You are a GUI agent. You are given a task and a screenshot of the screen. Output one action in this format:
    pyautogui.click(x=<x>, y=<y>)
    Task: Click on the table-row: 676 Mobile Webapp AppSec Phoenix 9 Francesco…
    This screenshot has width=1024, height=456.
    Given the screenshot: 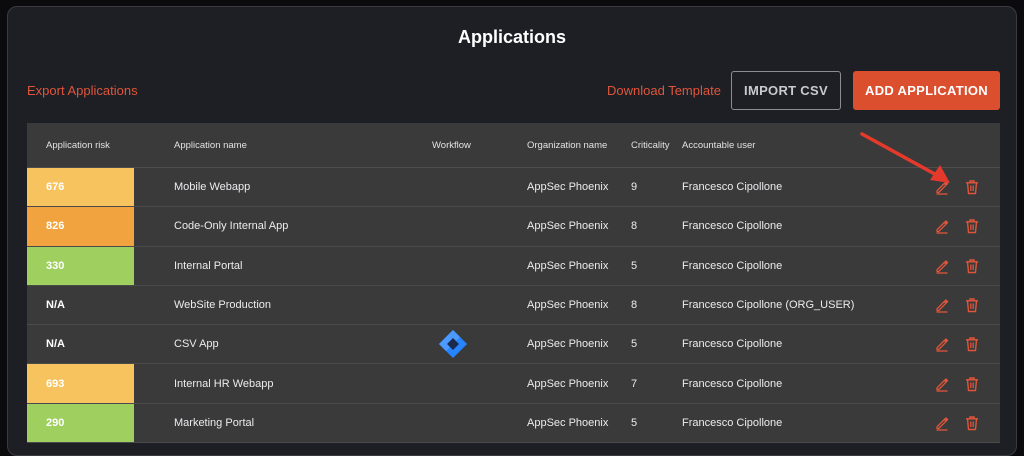 What is the action you would take?
    pyautogui.click(x=513, y=188)
    